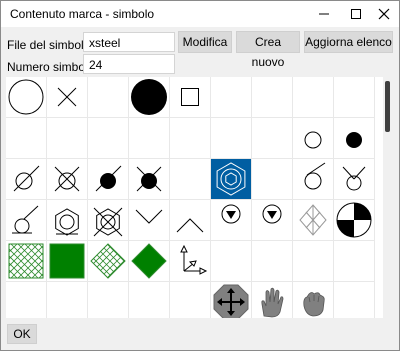 This screenshot has height=351, width=400. I want to click on green-square-icon, so click(67, 261).